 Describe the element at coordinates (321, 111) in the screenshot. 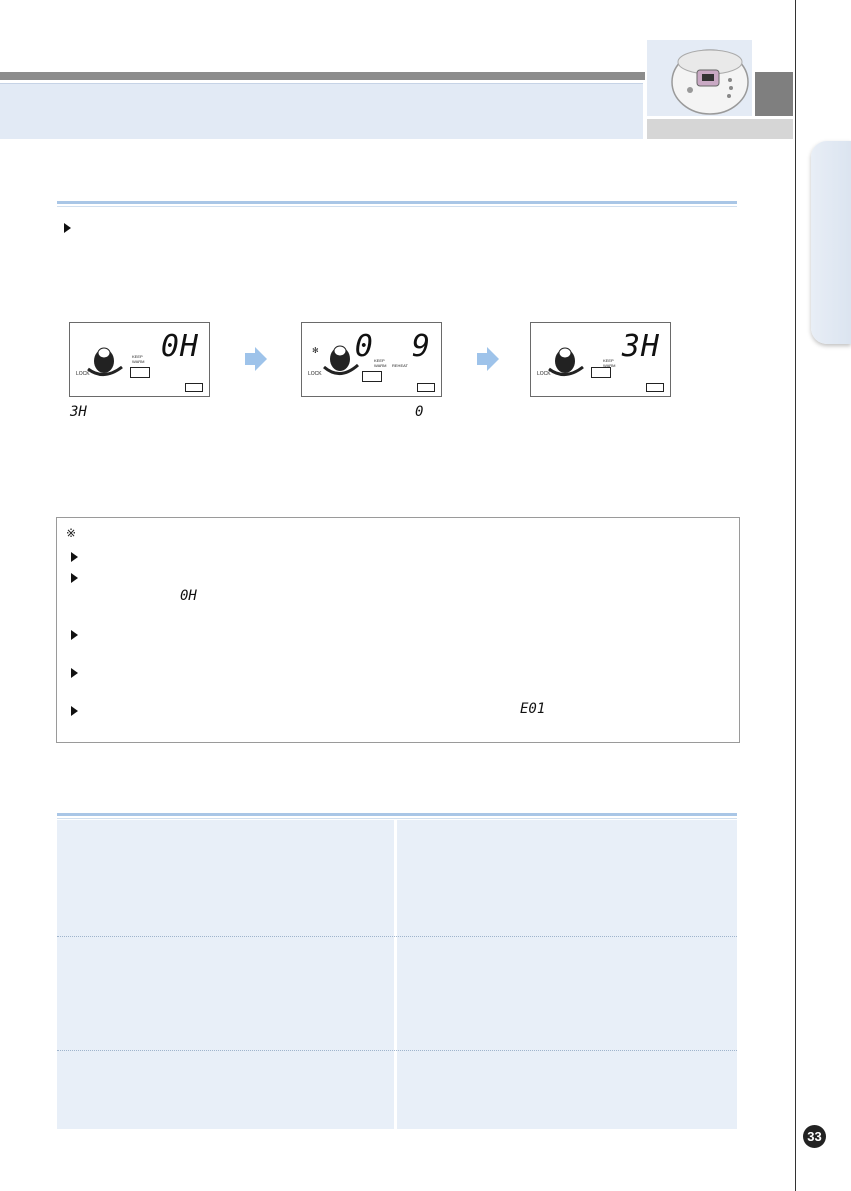

I see `header-band` at that location.